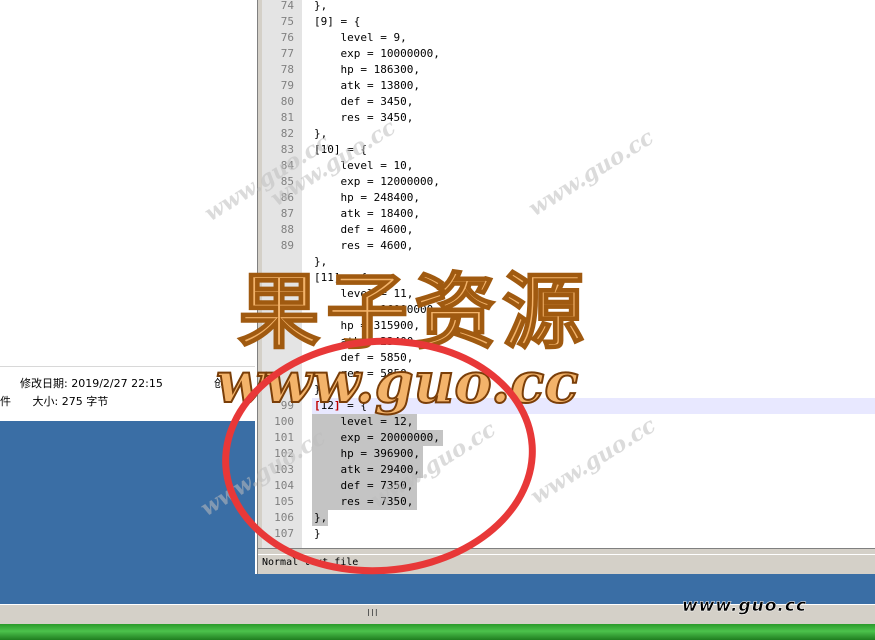 The height and width of the screenshot is (640, 875). What do you see at coordinates (287, 101) in the screenshot?
I see `line-number: 80` at bounding box center [287, 101].